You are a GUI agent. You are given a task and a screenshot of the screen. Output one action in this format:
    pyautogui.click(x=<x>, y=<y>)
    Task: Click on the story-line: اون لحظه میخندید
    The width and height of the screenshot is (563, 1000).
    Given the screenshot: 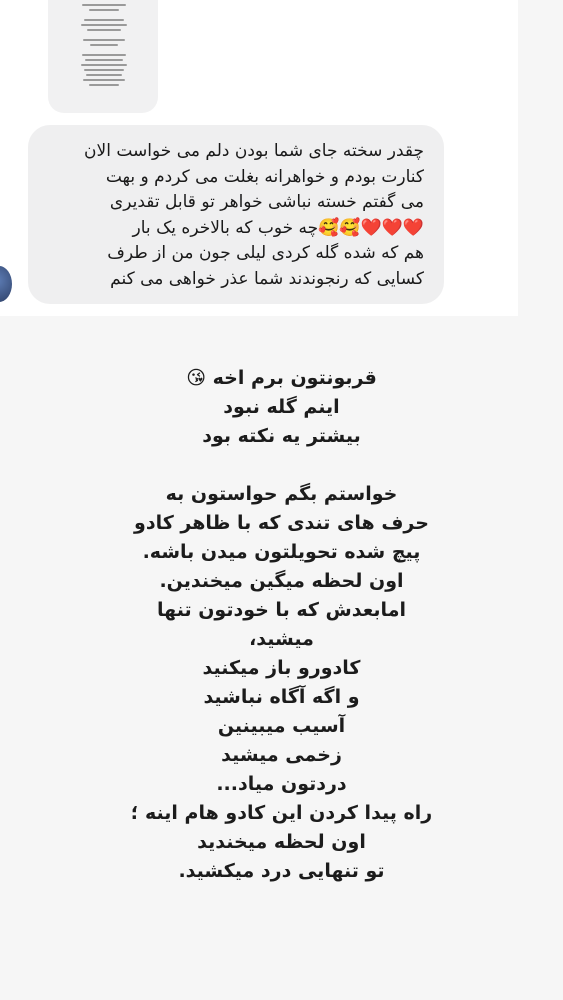 What is the action you would take?
    pyautogui.click(x=281, y=842)
    